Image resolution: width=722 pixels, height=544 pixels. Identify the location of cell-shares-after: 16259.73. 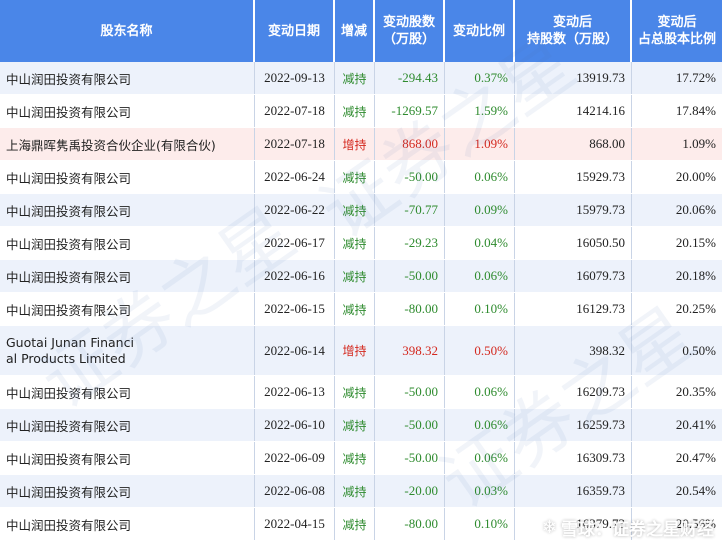
(573, 425).